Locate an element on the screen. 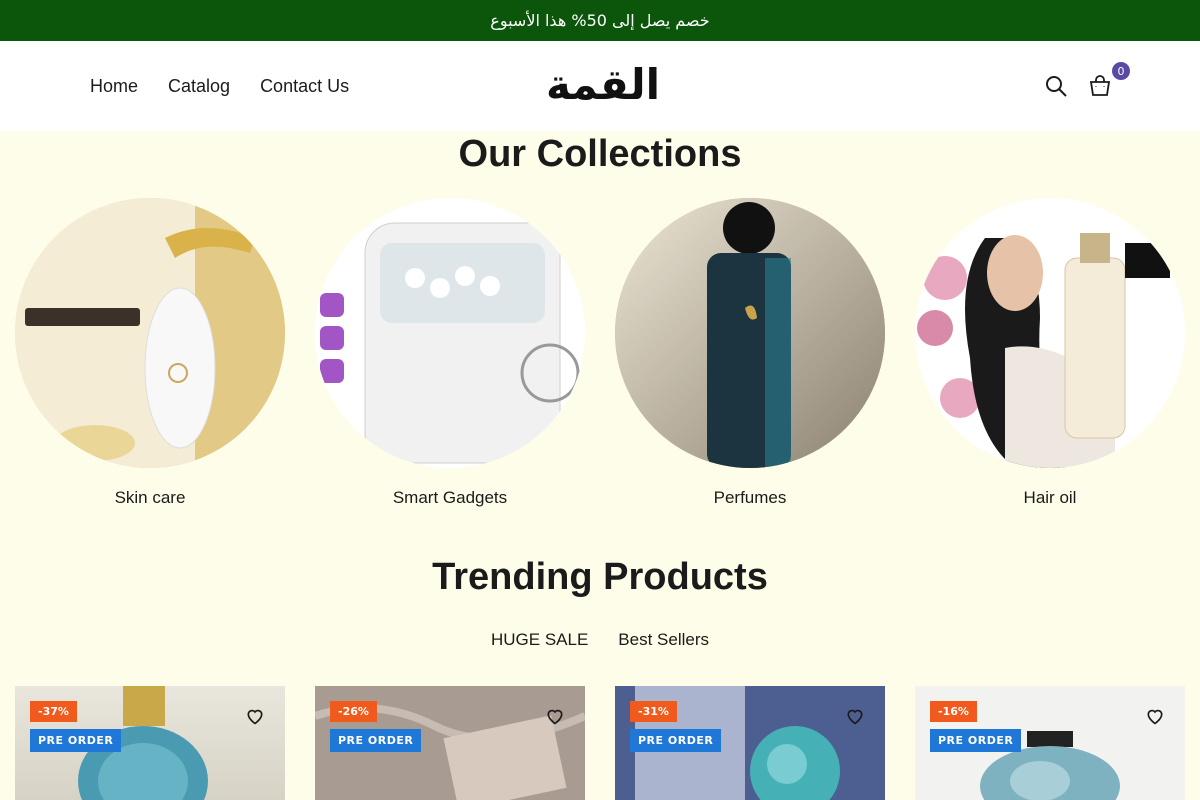 Image resolution: width=1200 pixels, height=800 pixels. collection-label: Smart Gadgets is located at coordinates (450, 498).